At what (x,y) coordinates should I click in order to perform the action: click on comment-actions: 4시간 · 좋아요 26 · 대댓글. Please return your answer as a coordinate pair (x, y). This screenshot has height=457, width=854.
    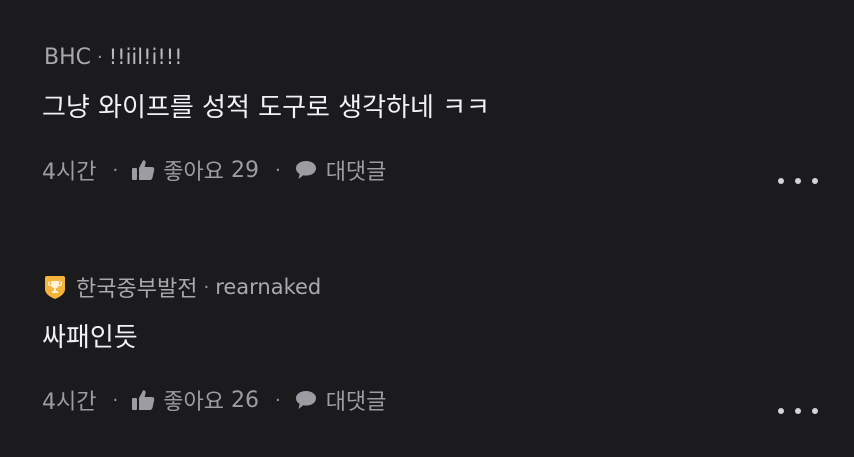
    Looking at the image, I should click on (214, 400).